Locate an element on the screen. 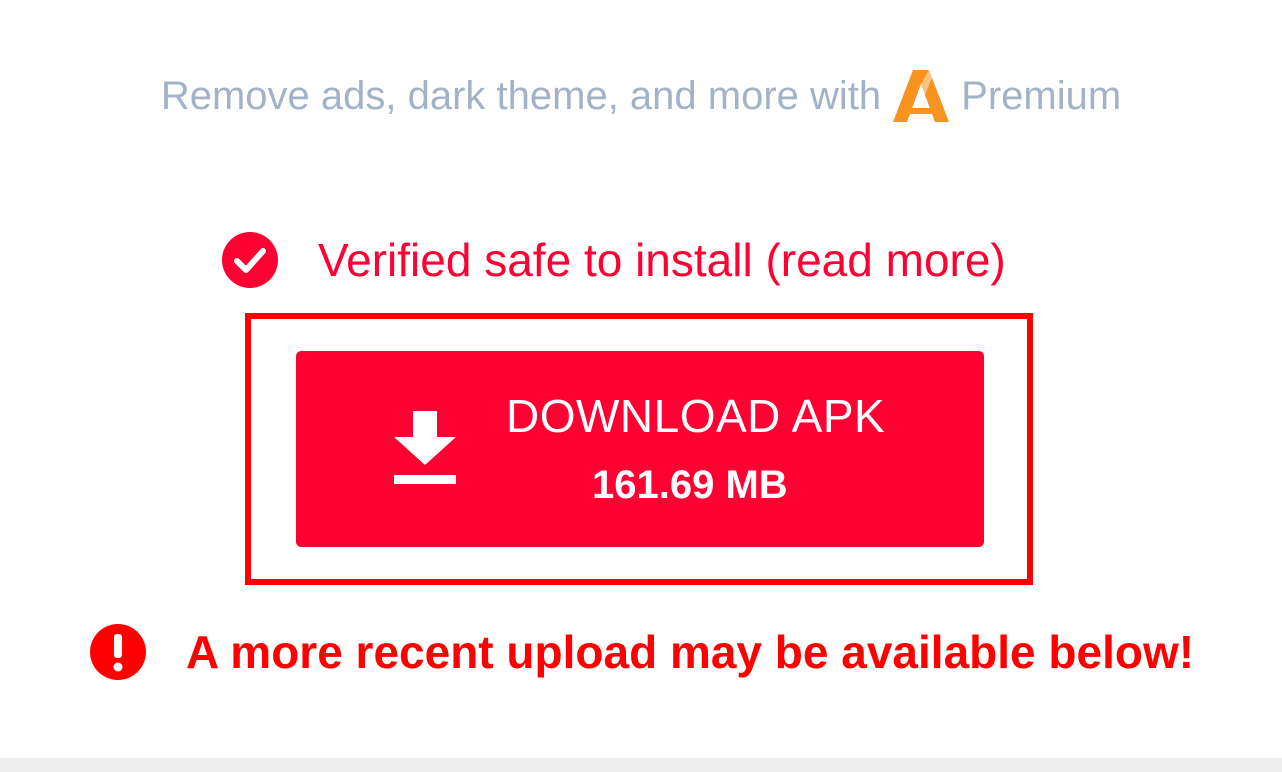 This screenshot has width=1282, height=772. exclamation-circle-icon is located at coordinates (118, 652).